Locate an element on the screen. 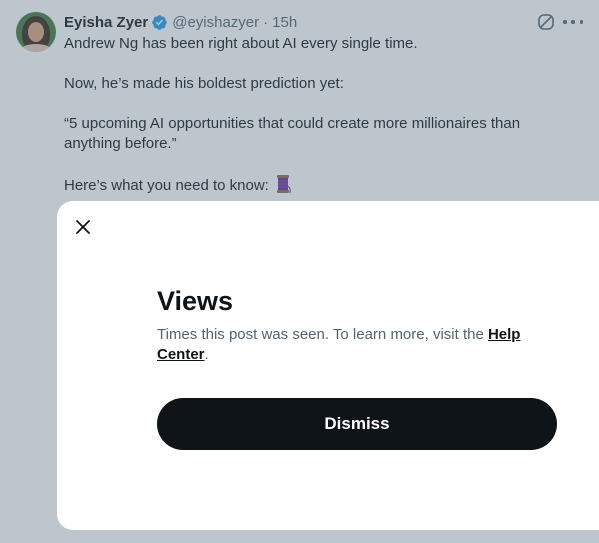 The image size is (599, 543). dialog-description-end: . is located at coordinates (206, 354).